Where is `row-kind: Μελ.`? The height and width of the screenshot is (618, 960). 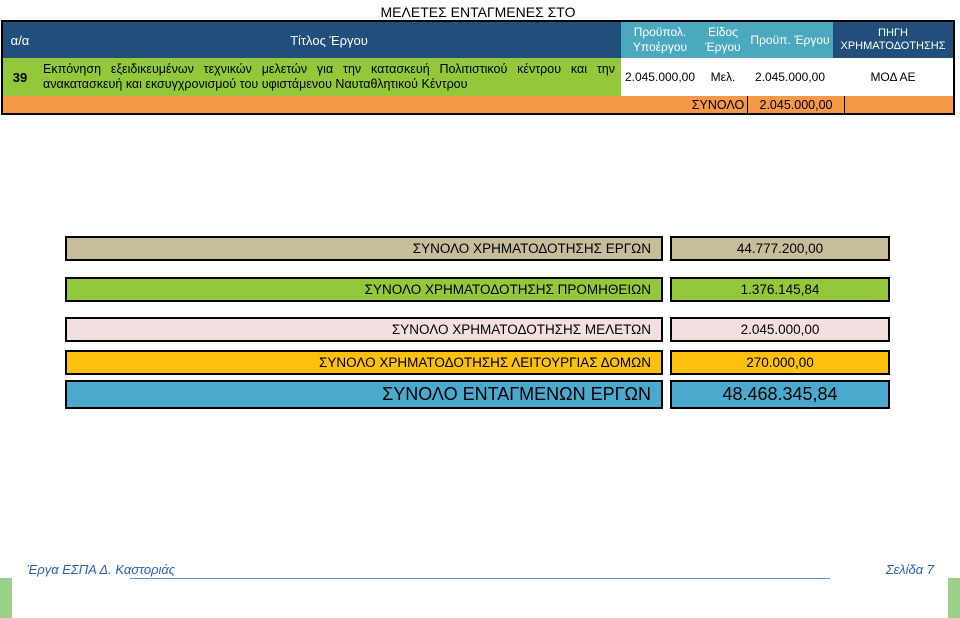 row-kind: Μελ. is located at coordinates (723, 77).